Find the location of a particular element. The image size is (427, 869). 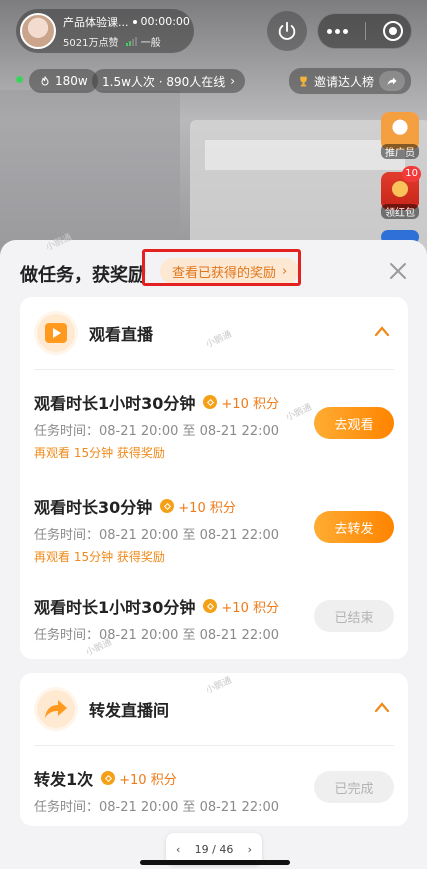

completed-button: 已完成 is located at coordinates (354, 787).